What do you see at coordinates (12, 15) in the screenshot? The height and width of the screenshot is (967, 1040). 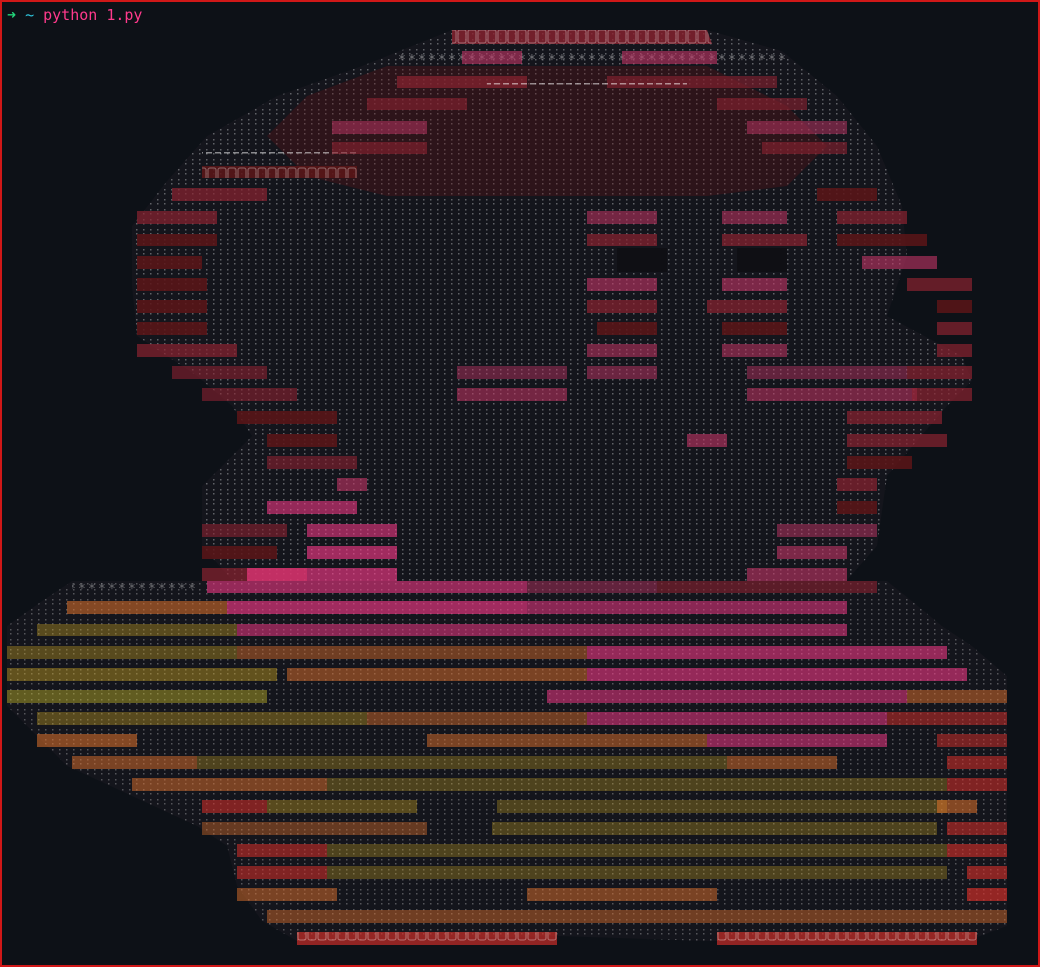 I see `prompt-arrow-icon: ➜` at bounding box center [12, 15].